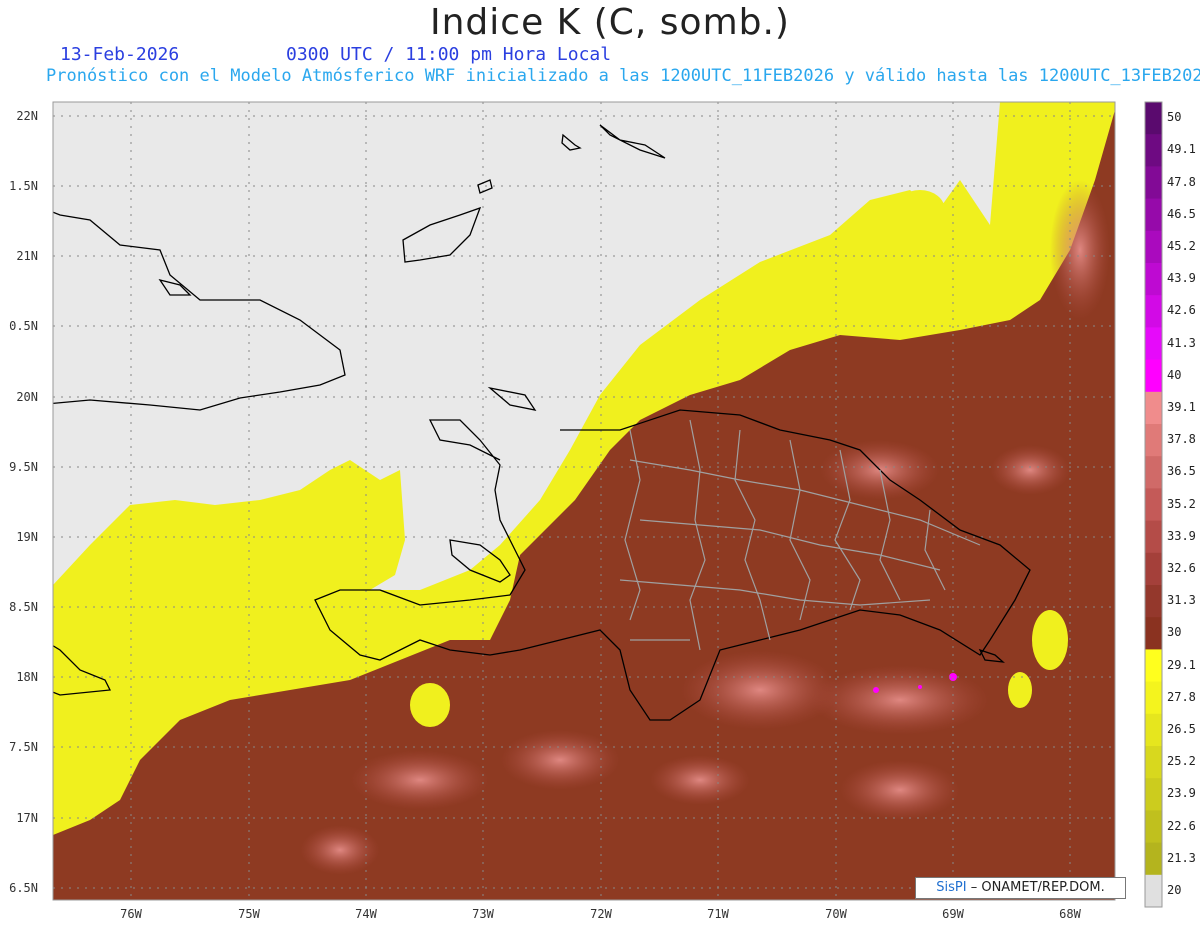  What do you see at coordinates (27, 256) in the screenshot?
I see `lat-label: 21N` at bounding box center [27, 256].